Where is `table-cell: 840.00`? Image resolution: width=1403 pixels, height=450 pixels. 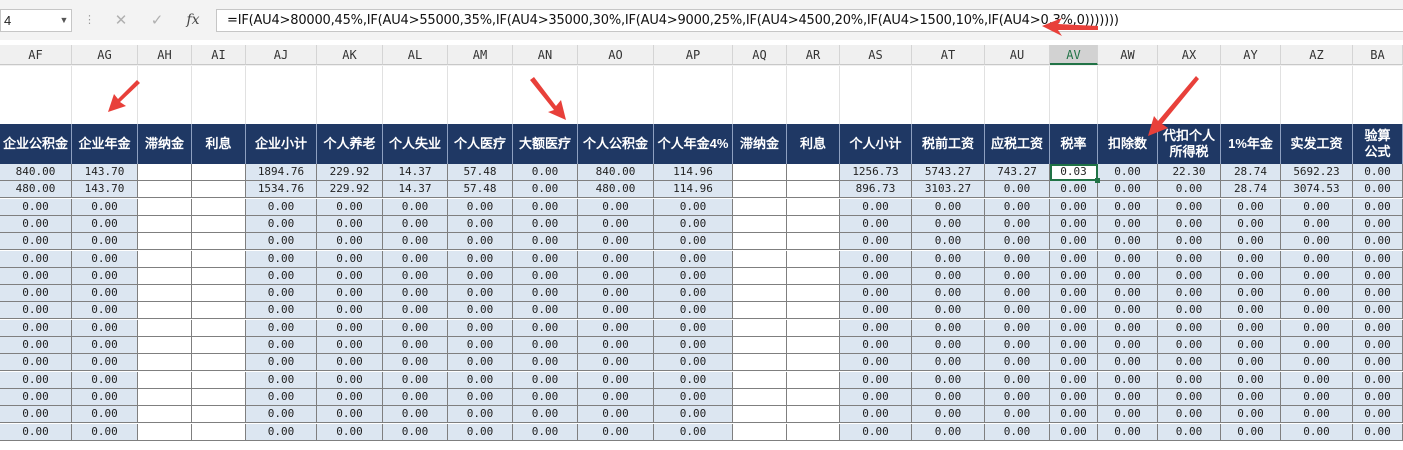
table-cell: 840.00 is located at coordinates (616, 172).